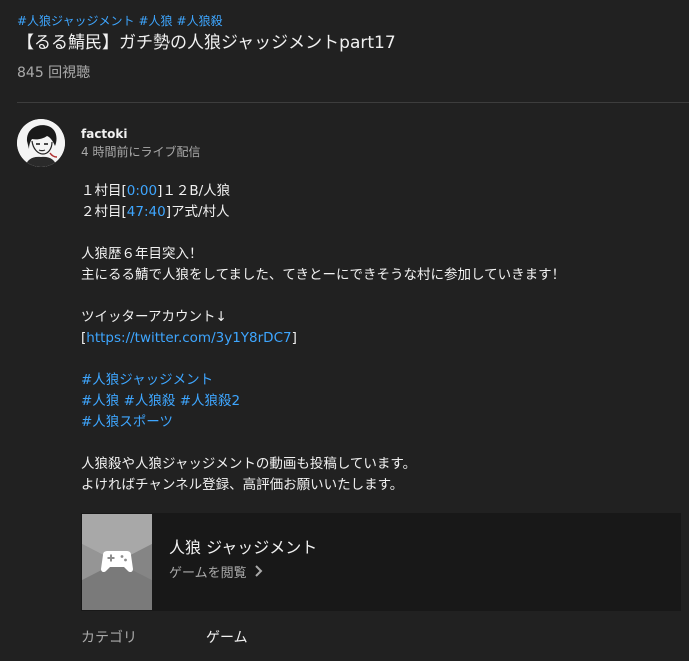 The width and height of the screenshot is (689, 661). I want to click on twitter-link: https://twitter.com/3y1Y8rDC7, so click(188, 338).